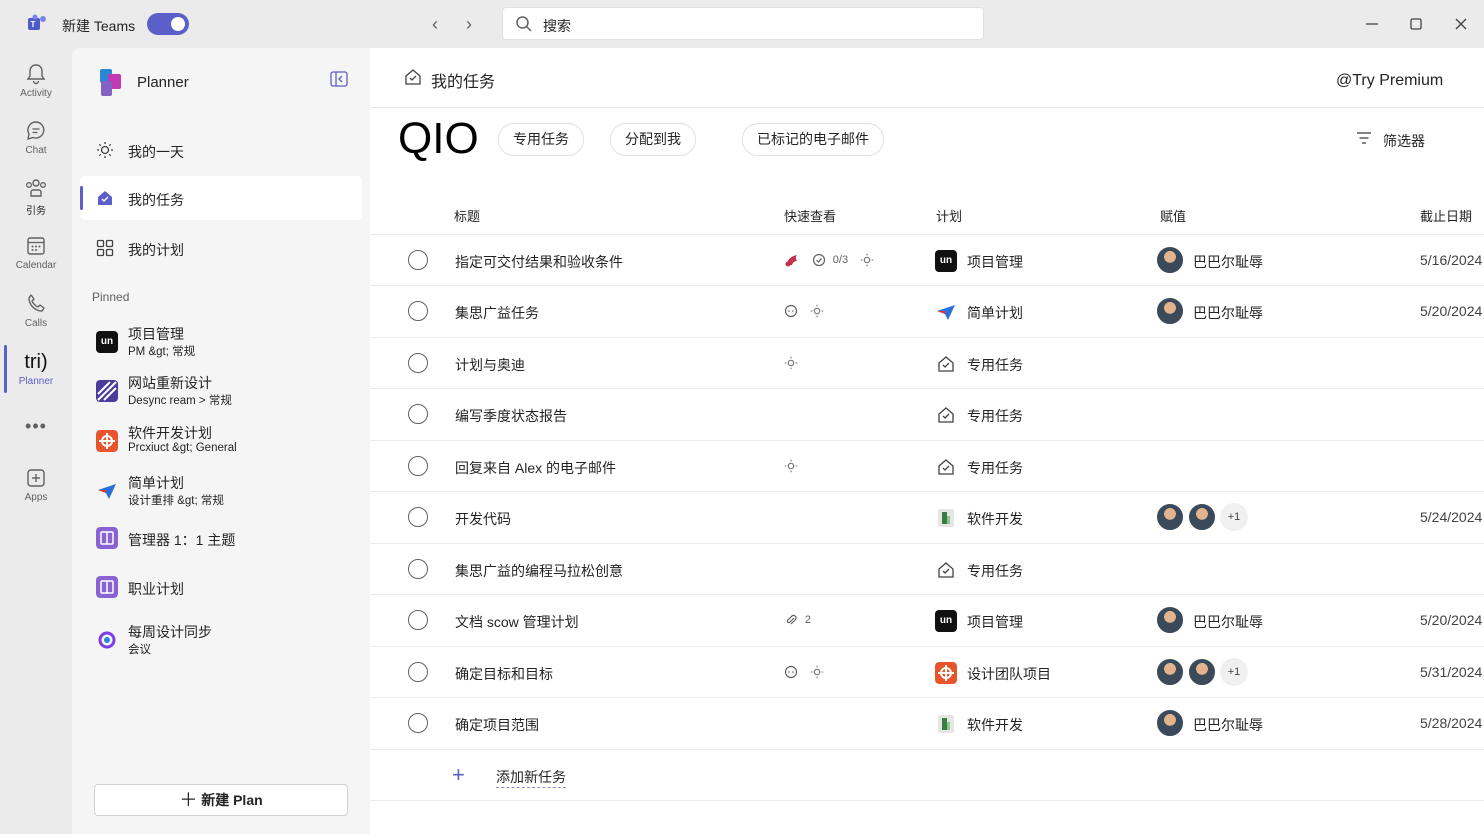  What do you see at coordinates (232, 800) in the screenshot?
I see `new-plan-label: 新建 Plan` at bounding box center [232, 800].